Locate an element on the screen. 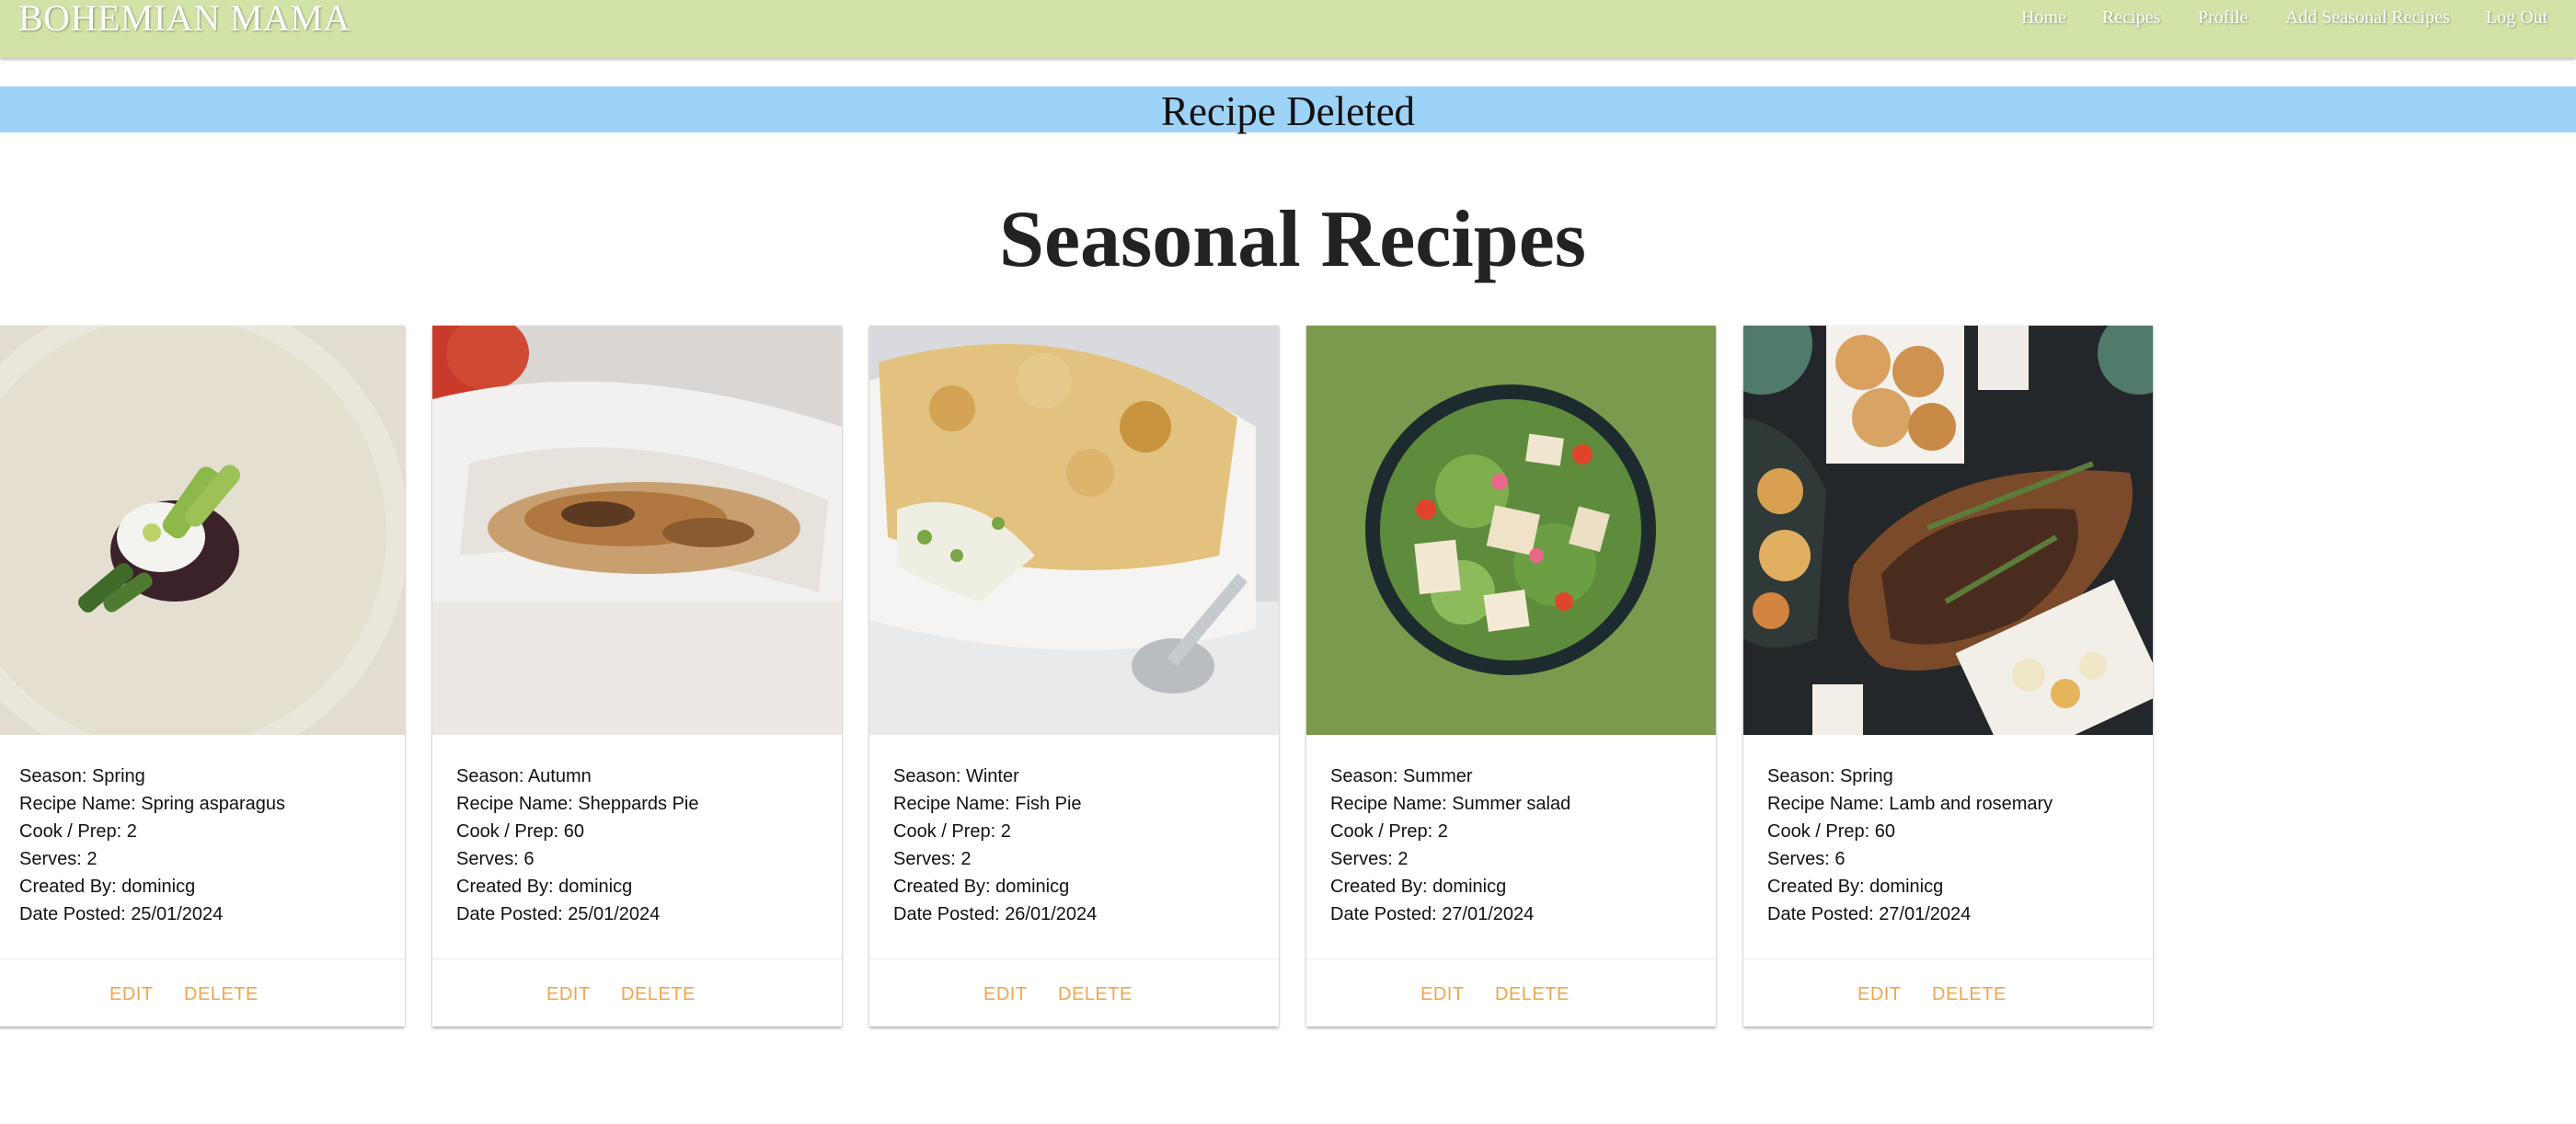 Image resolution: width=2576 pixels, height=1124 pixels. salad-bowl-image is located at coordinates (1511, 530).